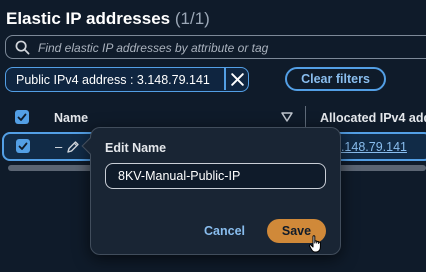  Describe the element at coordinates (71, 118) in the screenshot. I see `column-header-name: Name` at that location.